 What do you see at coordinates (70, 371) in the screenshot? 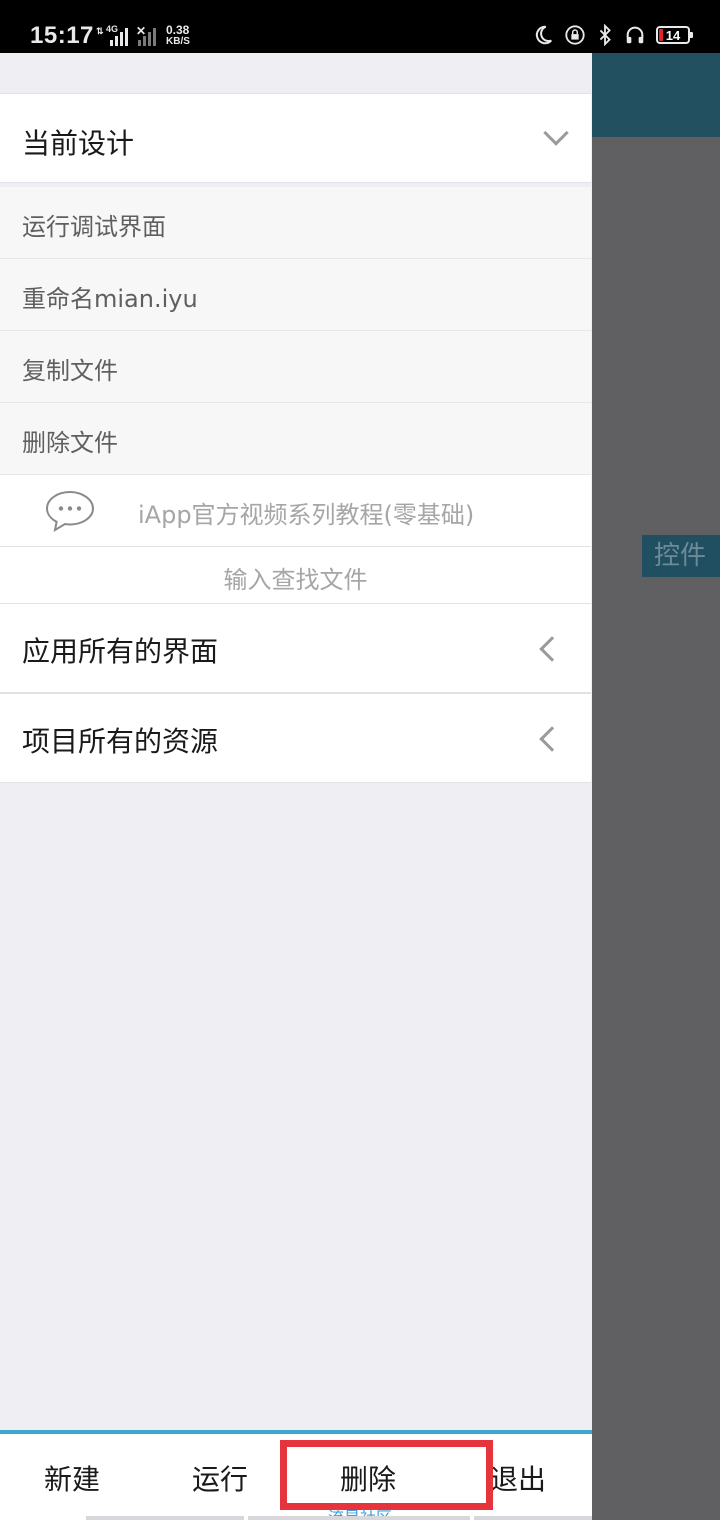
I see `menu-item-label: 复制文件` at bounding box center [70, 371].